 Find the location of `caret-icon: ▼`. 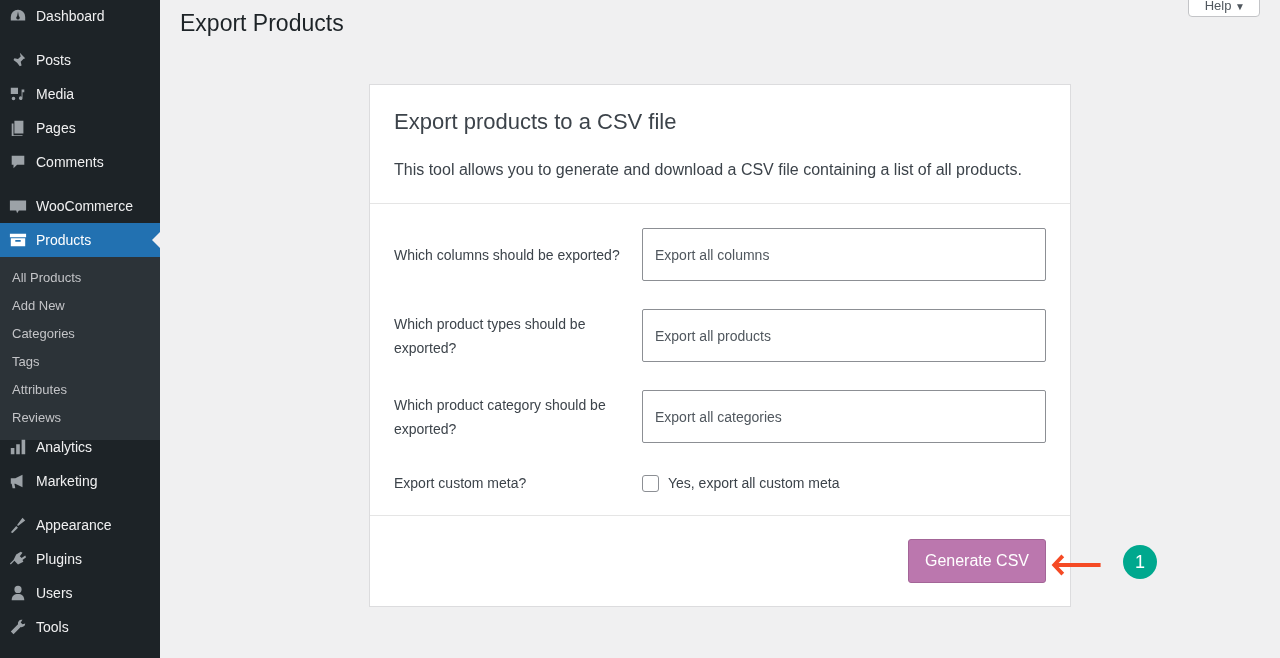

caret-icon: ▼ is located at coordinates (1240, 6).